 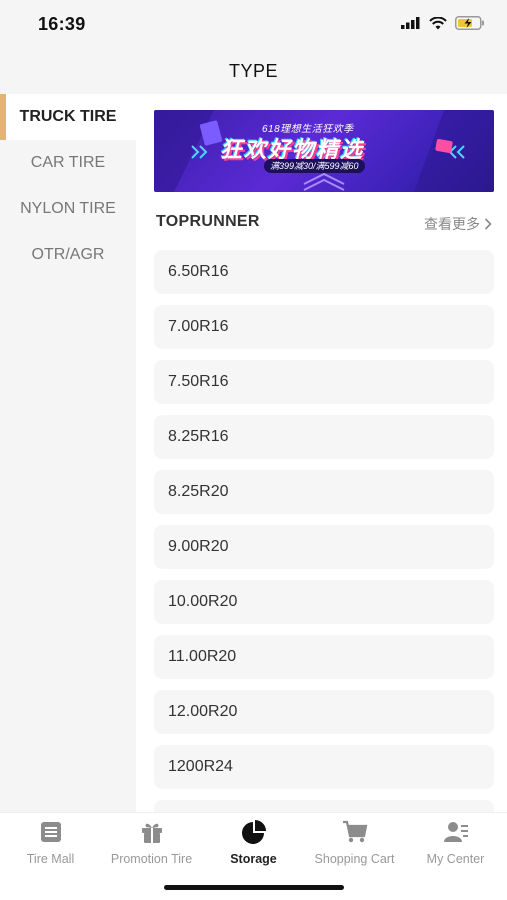 What do you see at coordinates (50, 832) in the screenshot?
I see `tire-mall-icon` at bounding box center [50, 832].